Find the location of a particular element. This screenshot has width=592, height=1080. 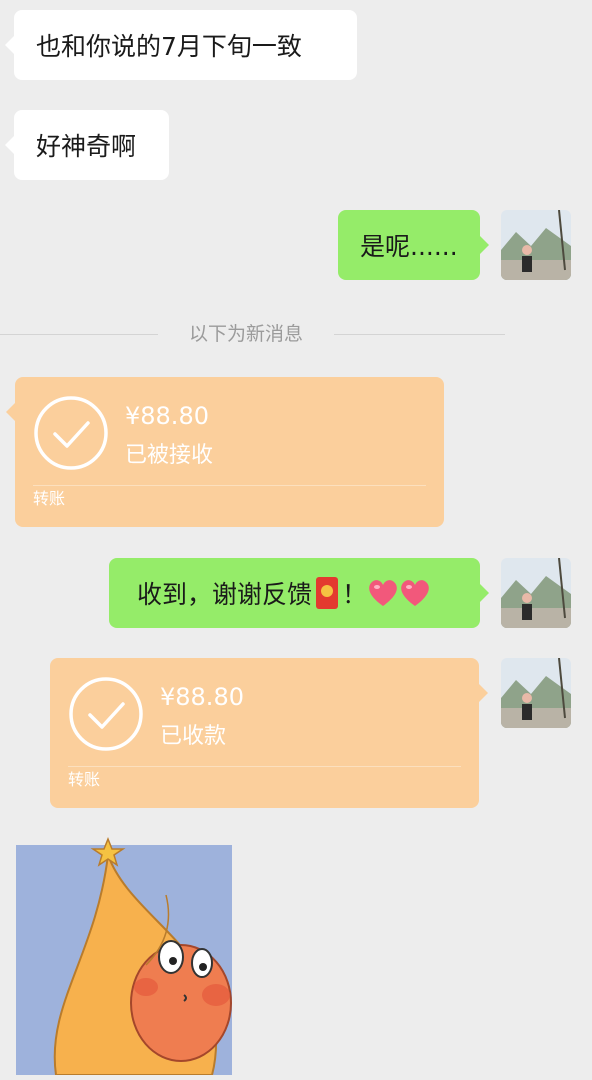

incoming-message-bubble: 也和你说的7月下旬一致 is located at coordinates (181, 45).